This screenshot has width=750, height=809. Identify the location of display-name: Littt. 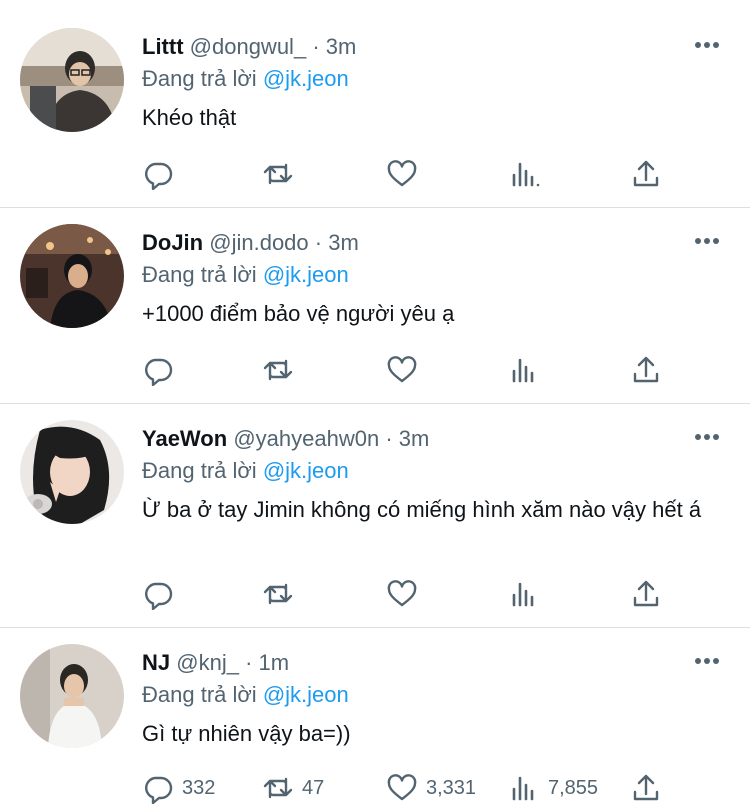
(163, 46).